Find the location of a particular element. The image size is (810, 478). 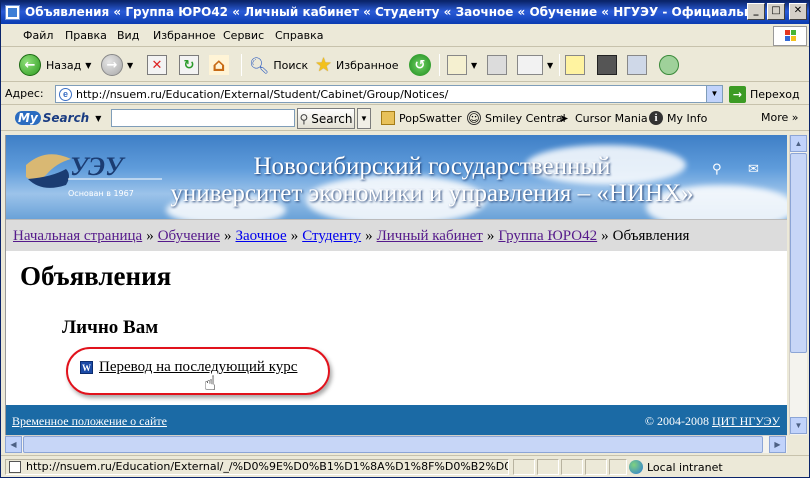

scroll-up-icon: ▲ is located at coordinates (798, 143).